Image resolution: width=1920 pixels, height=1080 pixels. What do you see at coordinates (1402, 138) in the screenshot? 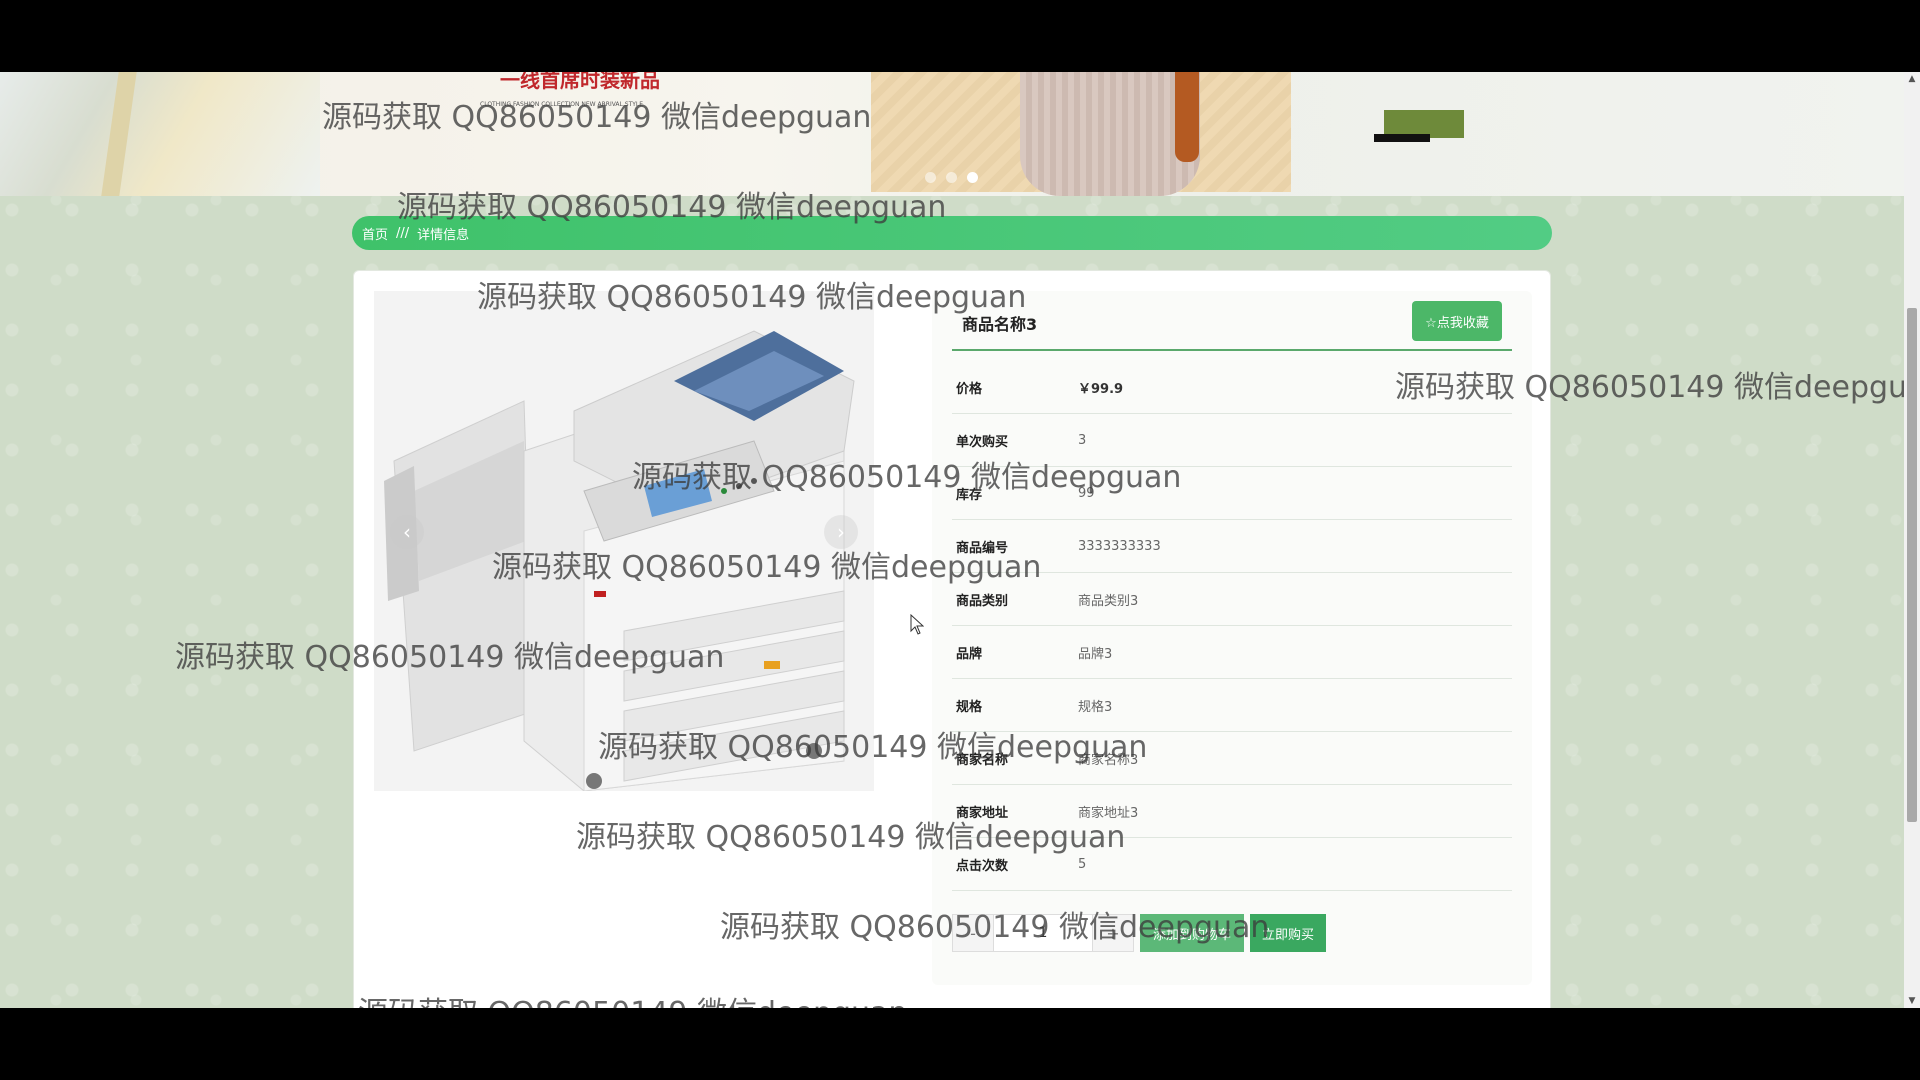
I see `banner-black-bar` at bounding box center [1402, 138].